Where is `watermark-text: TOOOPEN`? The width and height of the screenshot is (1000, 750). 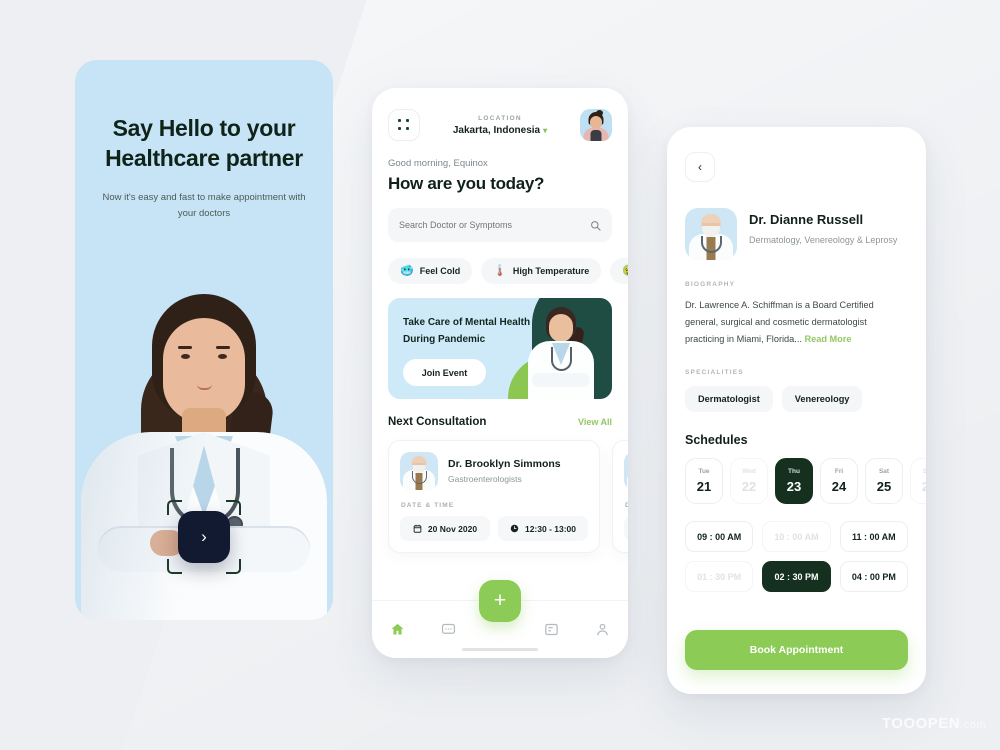 watermark-text: TOOOPEN is located at coordinates (921, 723).